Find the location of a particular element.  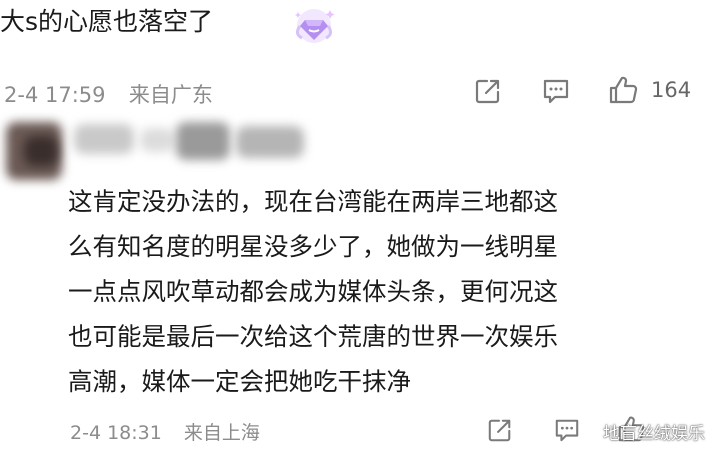

comment-2-line: 一点点风吹草动都会成为媒体头条，更何况这 is located at coordinates (313, 291).